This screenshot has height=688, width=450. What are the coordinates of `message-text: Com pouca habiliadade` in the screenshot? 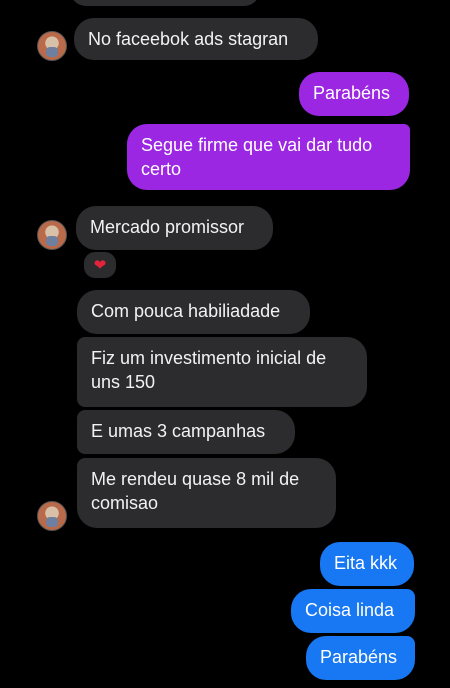 It's located at (186, 311).